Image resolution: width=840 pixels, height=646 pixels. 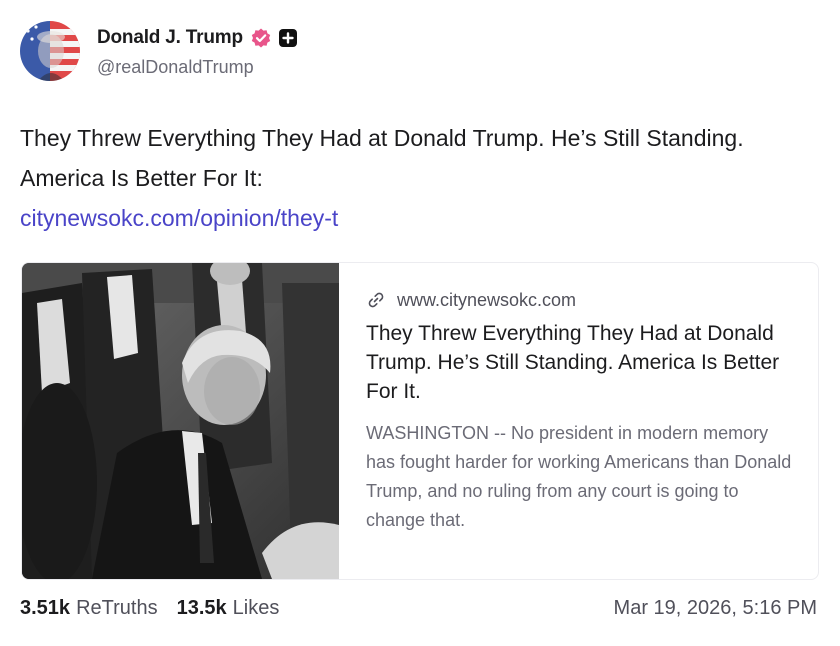 I want to click on avatar-image, so click(x=50, y=51).